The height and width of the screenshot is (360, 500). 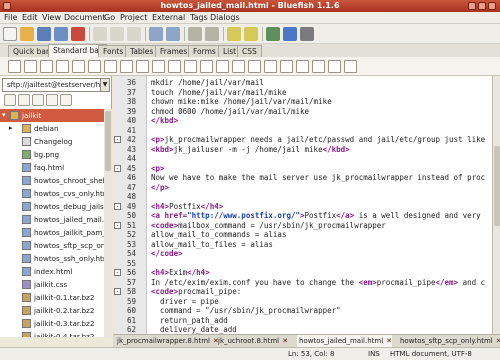 I want to click on image-icon, so click(x=158, y=66).